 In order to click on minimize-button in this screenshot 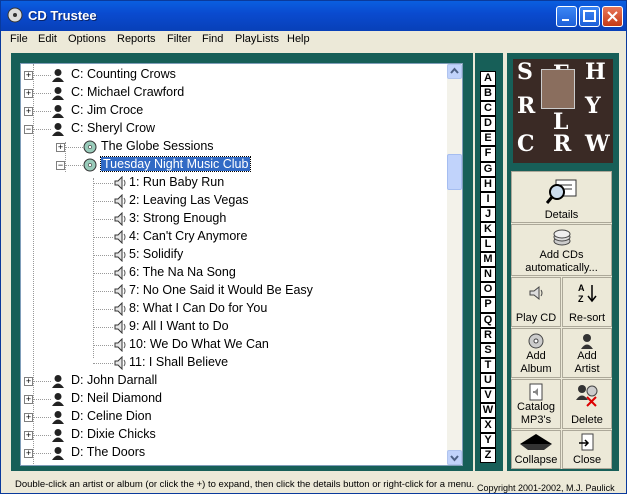, I will do `click(566, 16)`.